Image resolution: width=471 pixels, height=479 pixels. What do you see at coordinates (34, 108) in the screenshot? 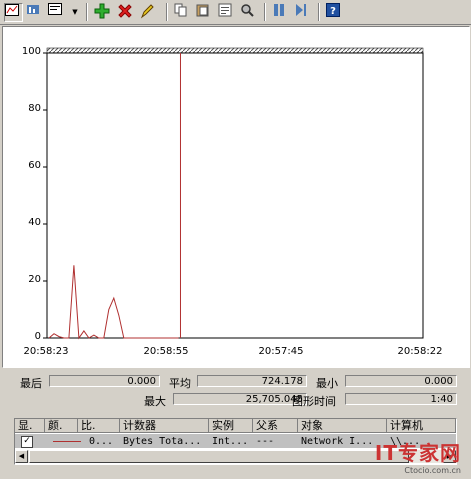
I see `y-tick-label: 80` at bounding box center [34, 108].